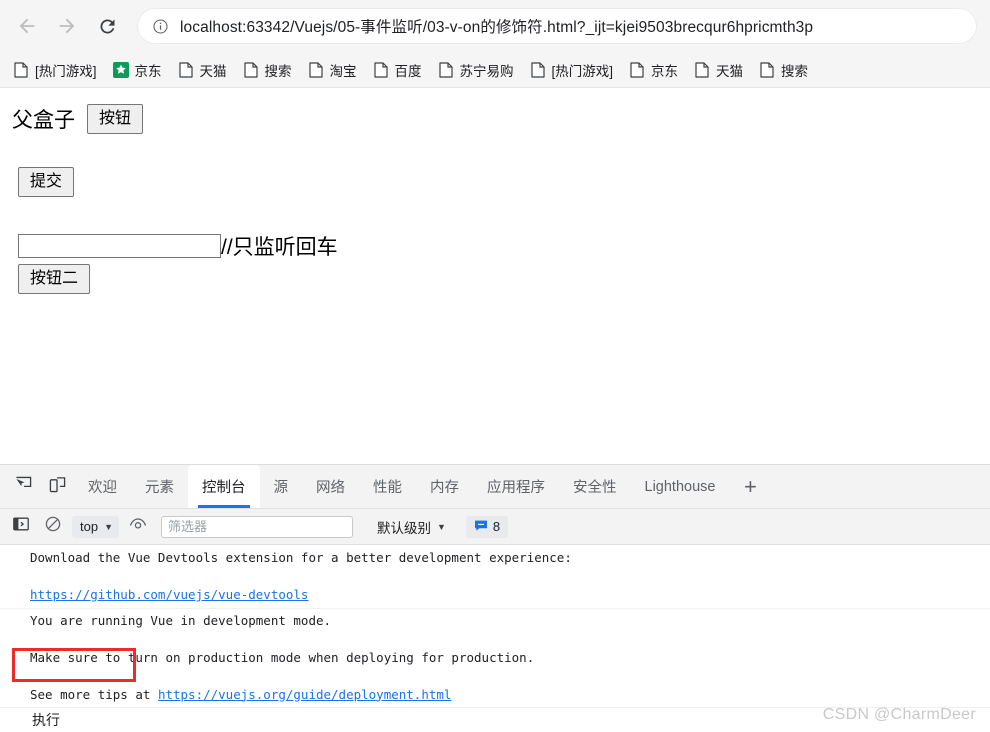  I want to click on inspect-element-button, so click(23, 486).